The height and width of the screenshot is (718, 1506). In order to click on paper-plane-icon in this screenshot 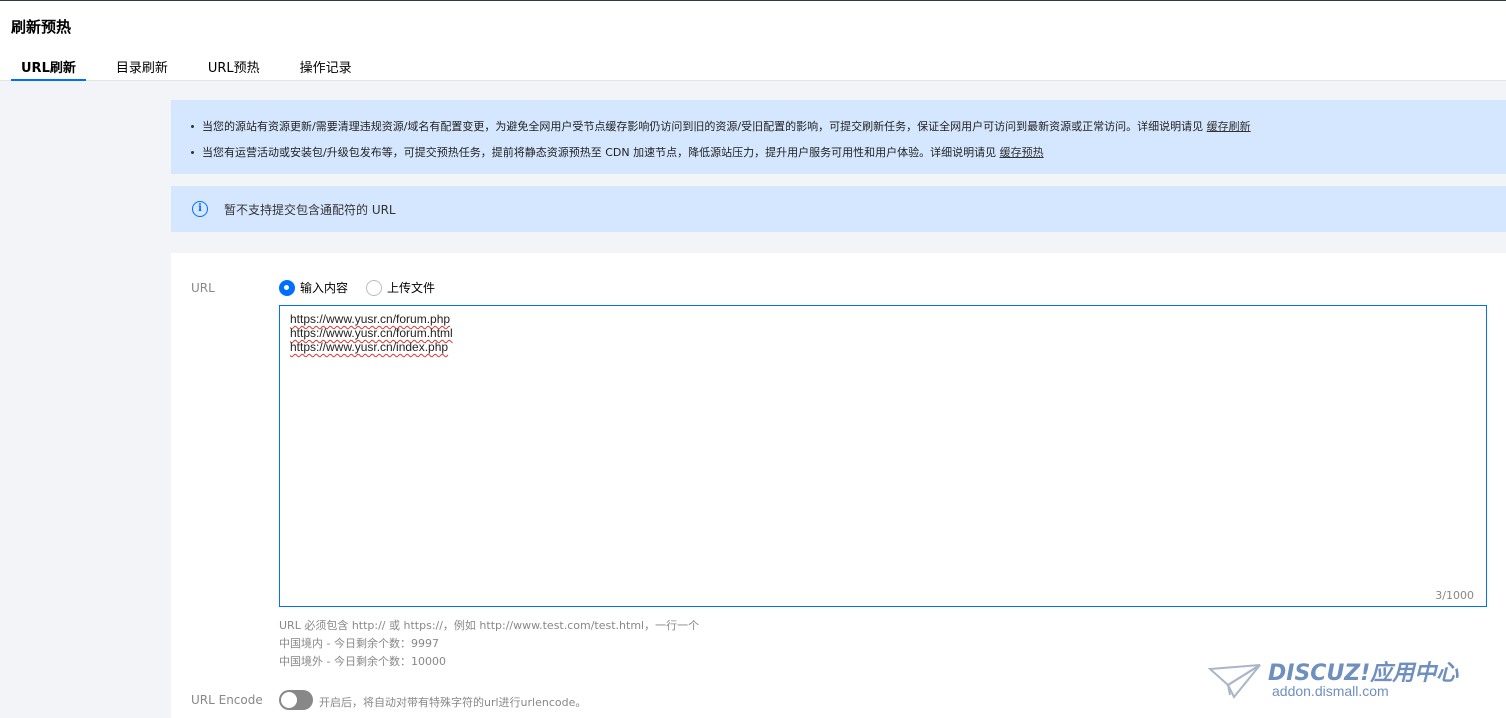, I will do `click(1234, 681)`.